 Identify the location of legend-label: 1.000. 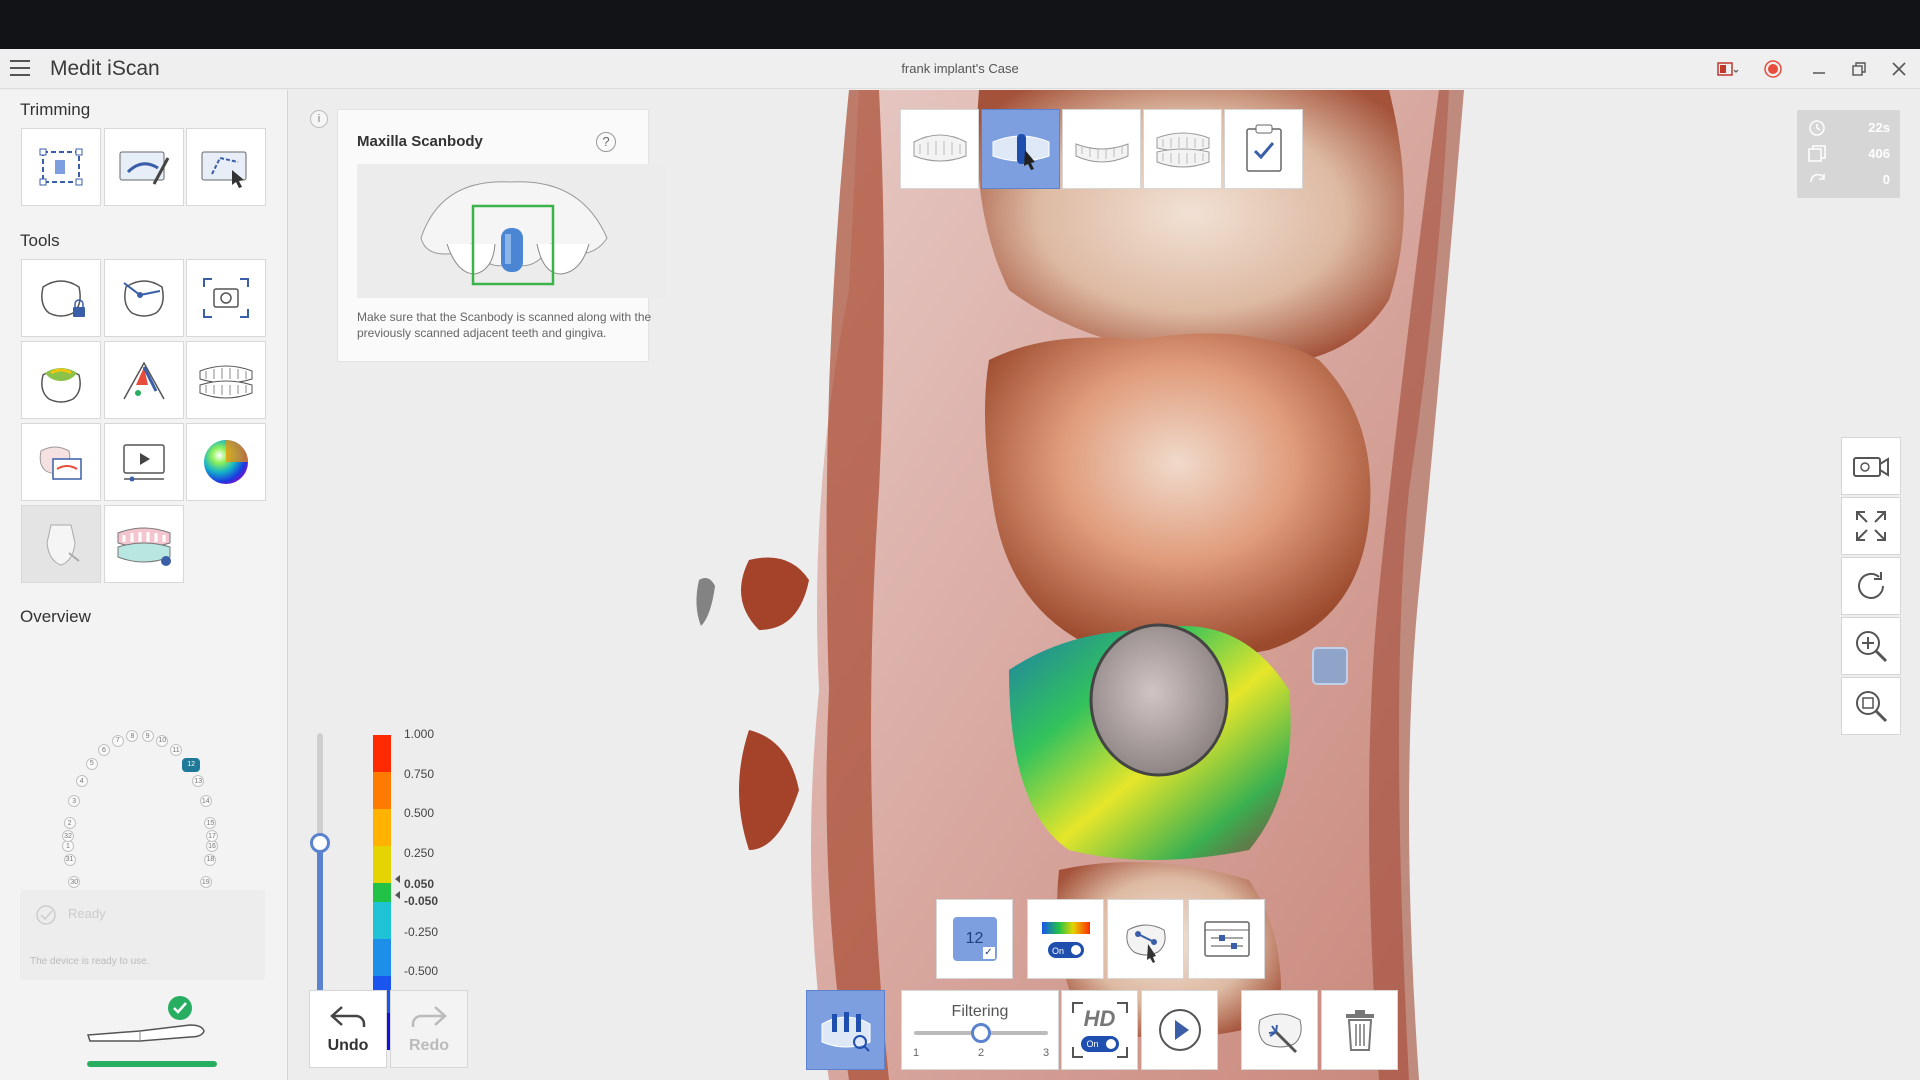
(419, 734).